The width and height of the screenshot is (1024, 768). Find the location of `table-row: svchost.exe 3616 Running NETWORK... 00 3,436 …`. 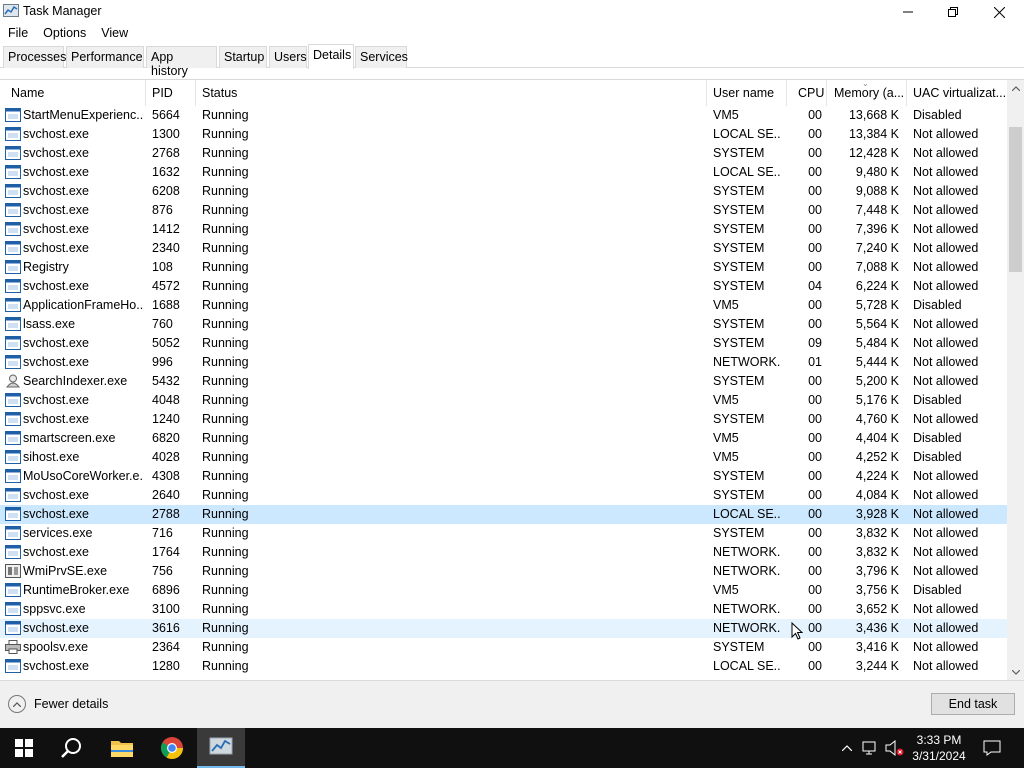

table-row: svchost.exe 3616 Running NETWORK... 00 3,436 … is located at coordinates (503, 628).